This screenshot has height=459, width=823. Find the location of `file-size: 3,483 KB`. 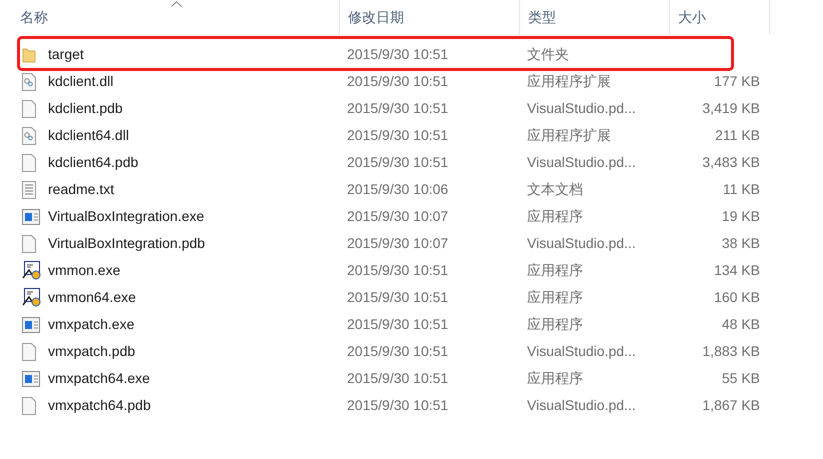

file-size: 3,483 KB is located at coordinates (731, 162).